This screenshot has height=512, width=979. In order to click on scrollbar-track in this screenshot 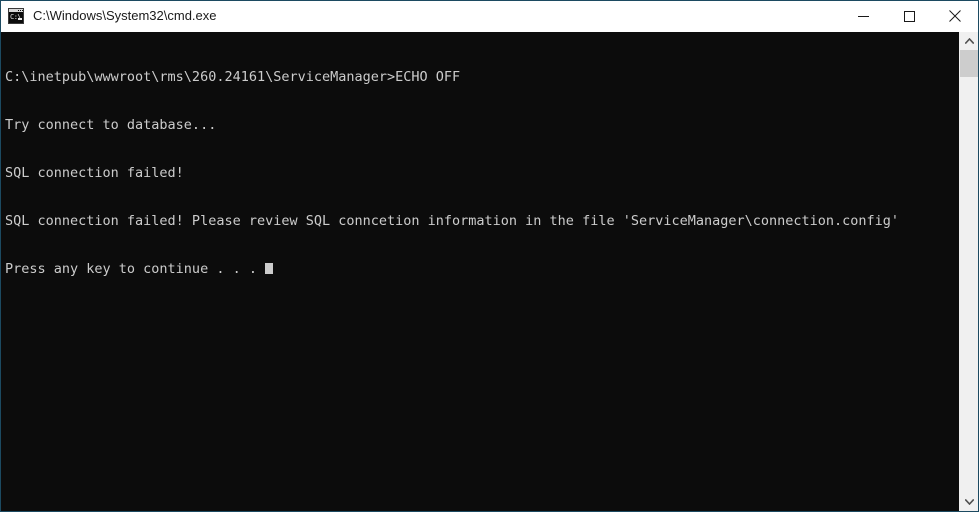, I will do `click(969, 271)`.